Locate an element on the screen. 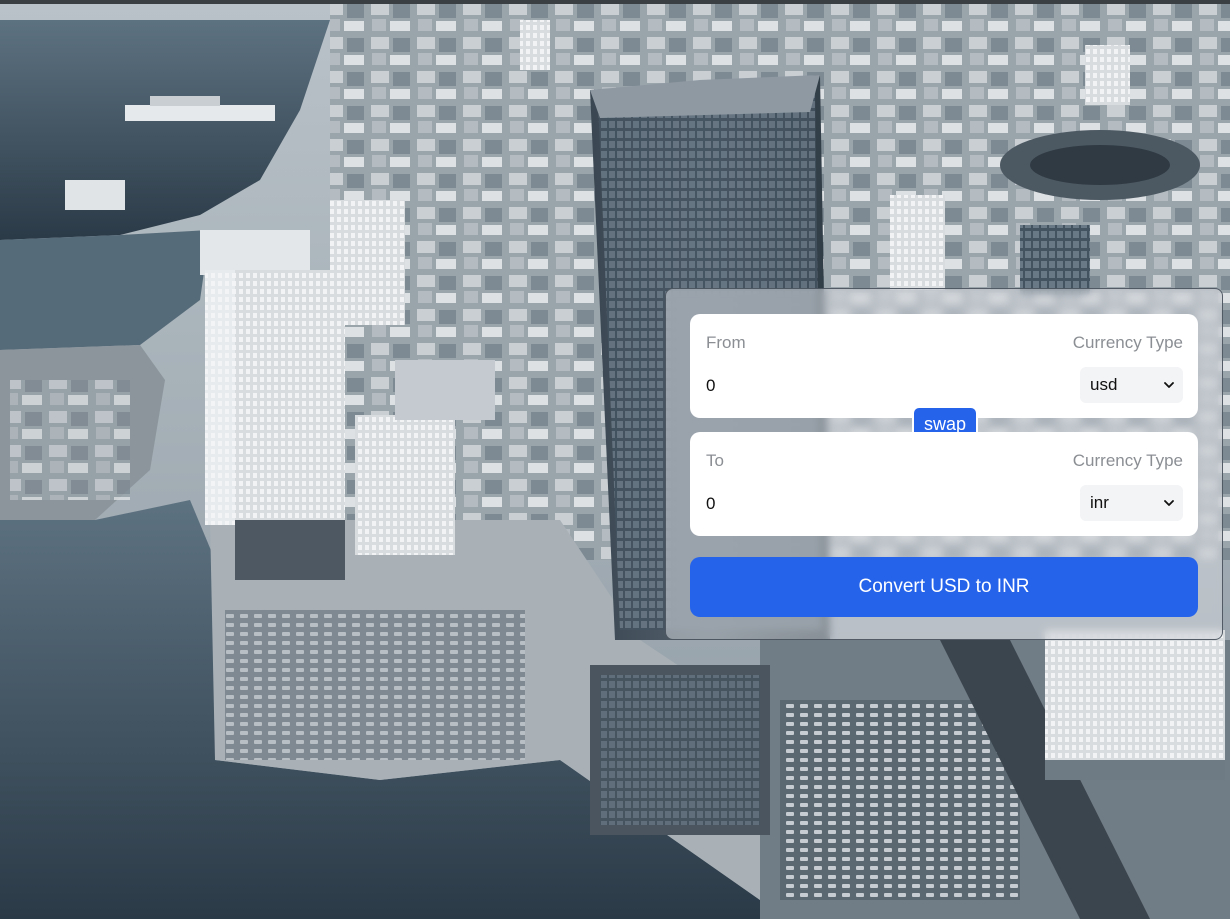 This screenshot has width=1230, height=919. to-label: To is located at coordinates (715, 460).